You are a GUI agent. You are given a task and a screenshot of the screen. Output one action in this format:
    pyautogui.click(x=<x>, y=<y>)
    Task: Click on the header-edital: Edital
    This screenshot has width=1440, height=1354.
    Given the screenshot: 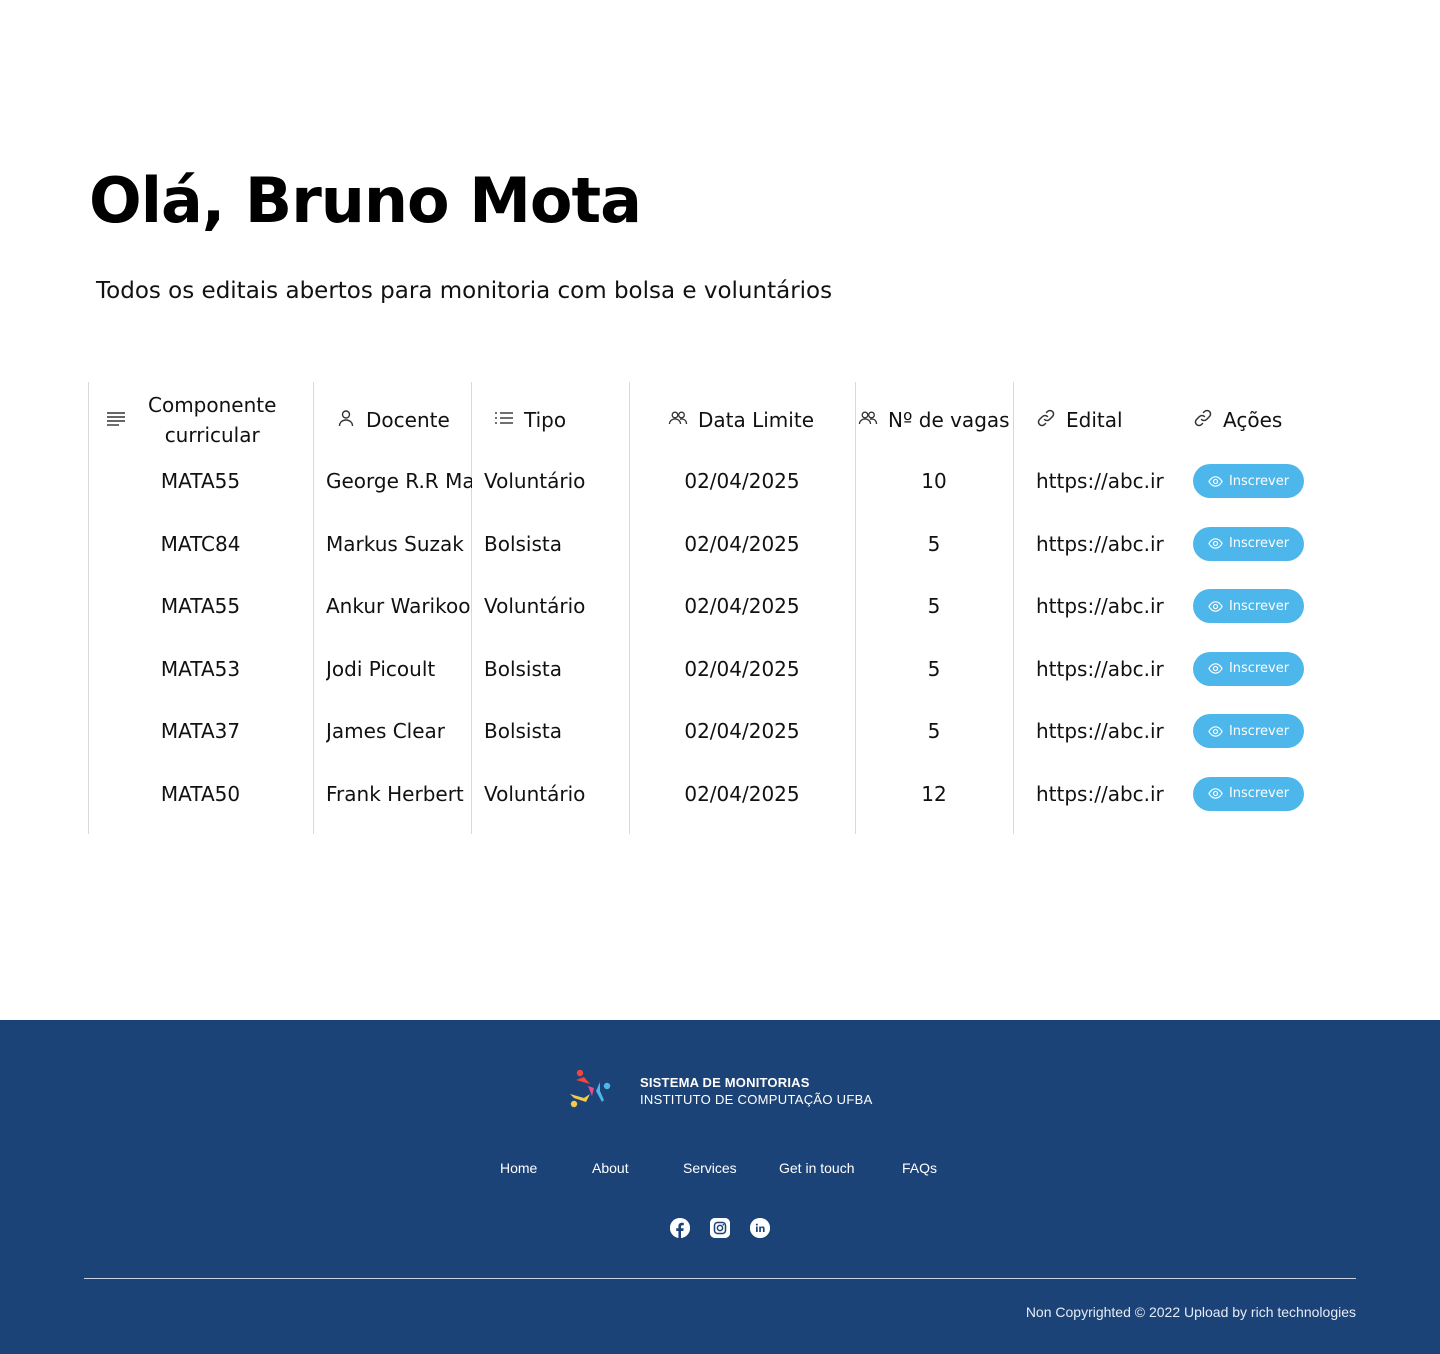 What is the action you would take?
    pyautogui.click(x=1079, y=420)
    